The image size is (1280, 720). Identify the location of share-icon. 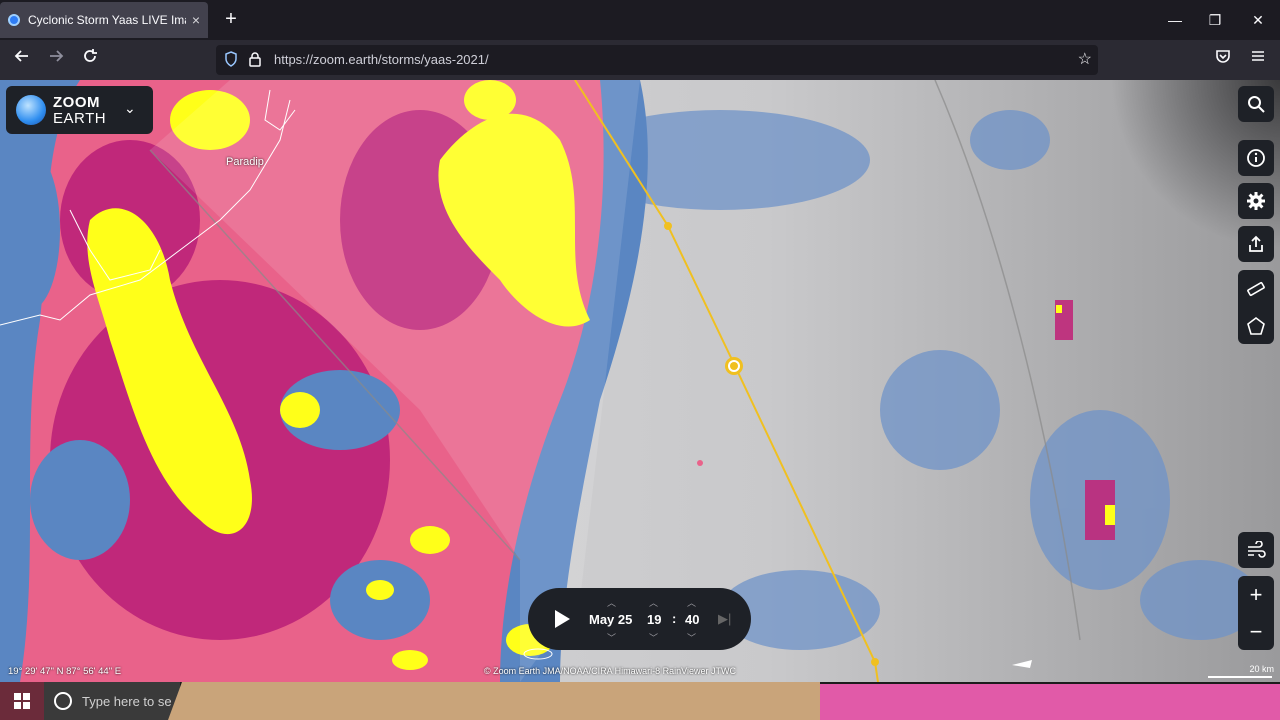
(1256, 243).